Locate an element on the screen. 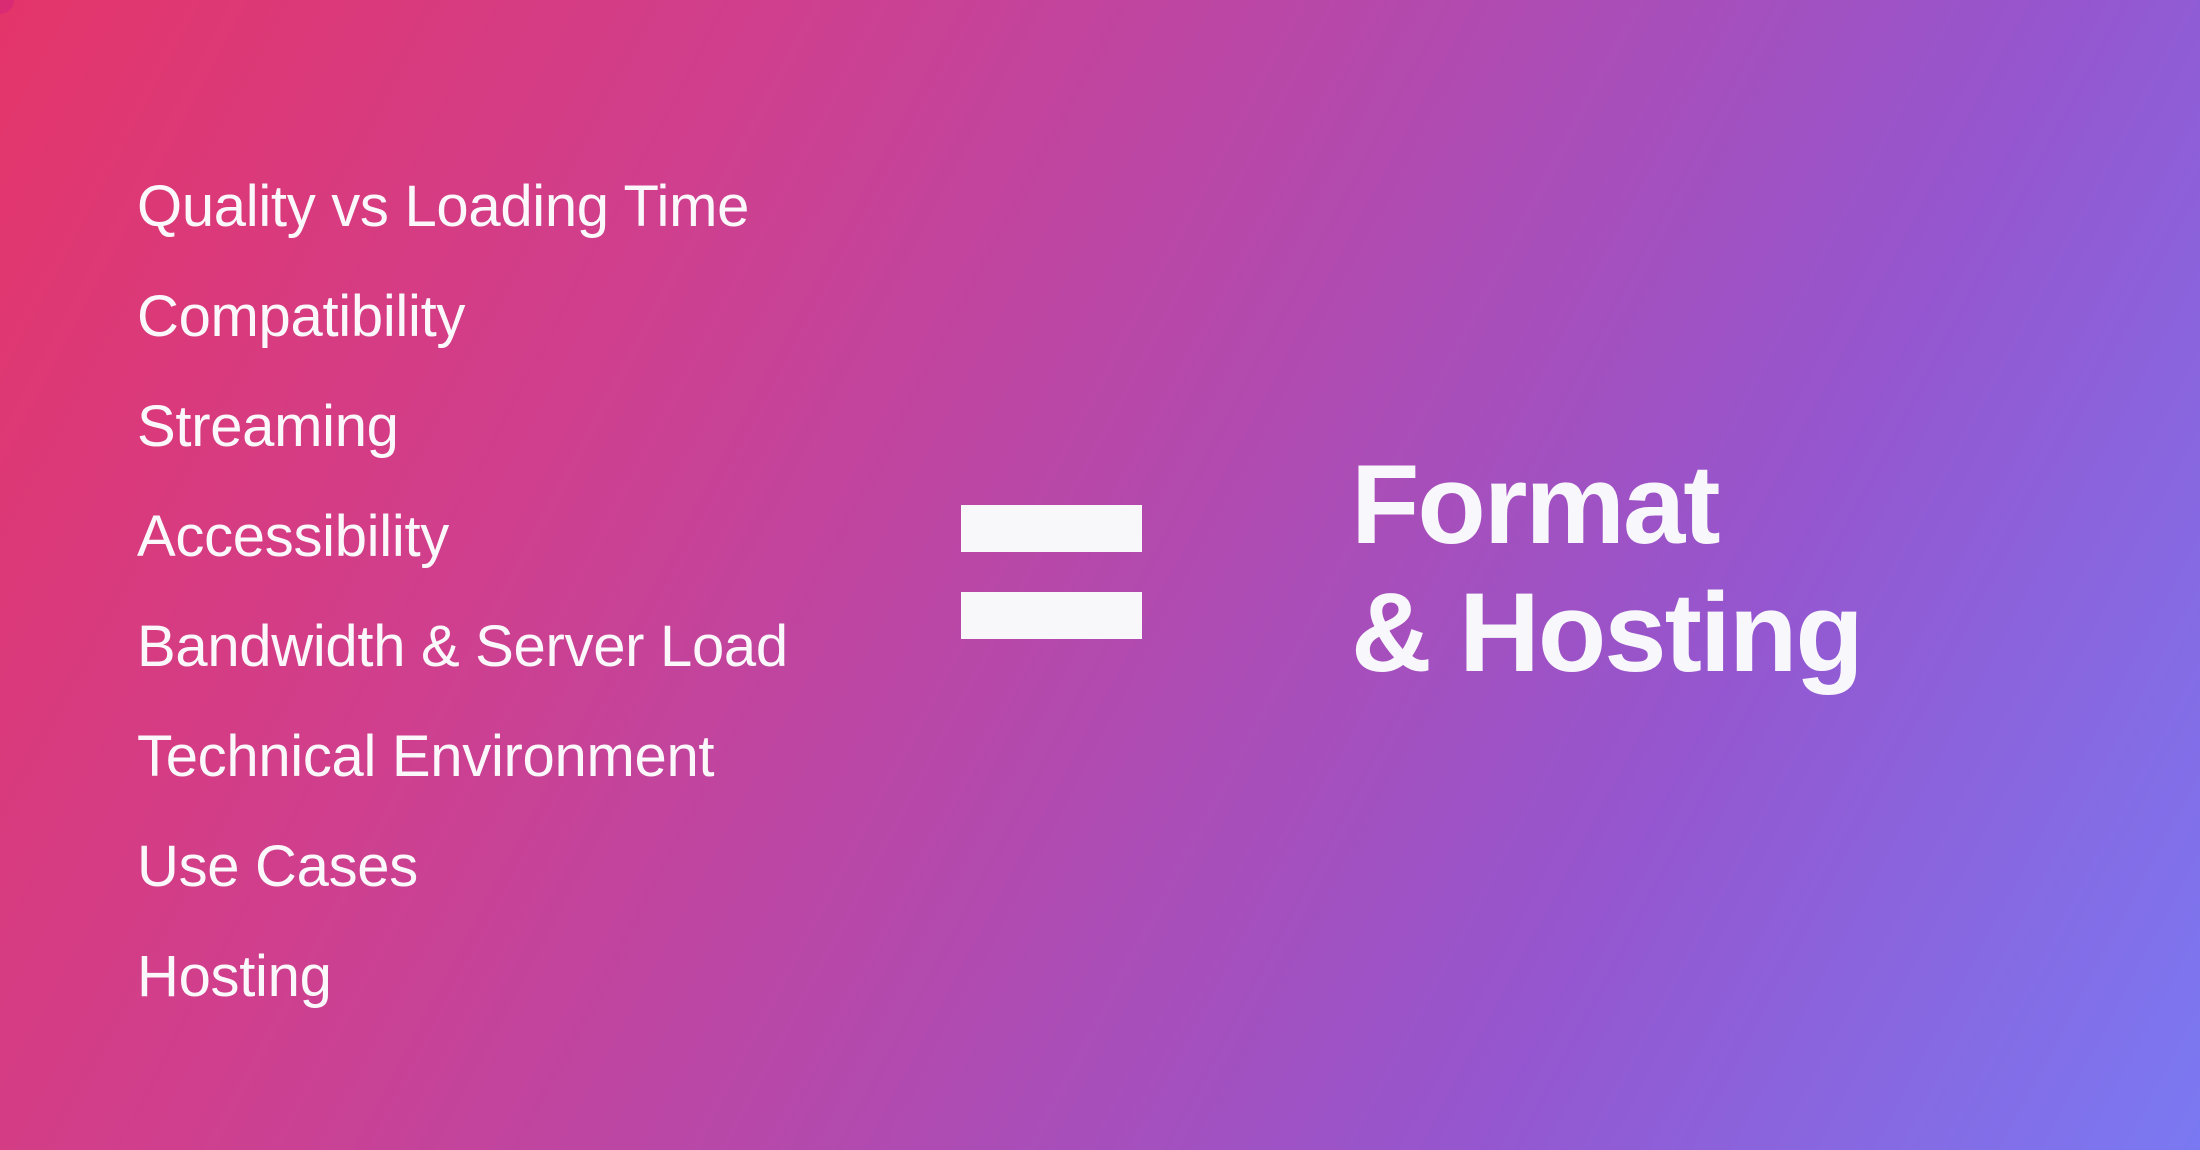  topic-item: Technical Environment is located at coordinates (426, 756).